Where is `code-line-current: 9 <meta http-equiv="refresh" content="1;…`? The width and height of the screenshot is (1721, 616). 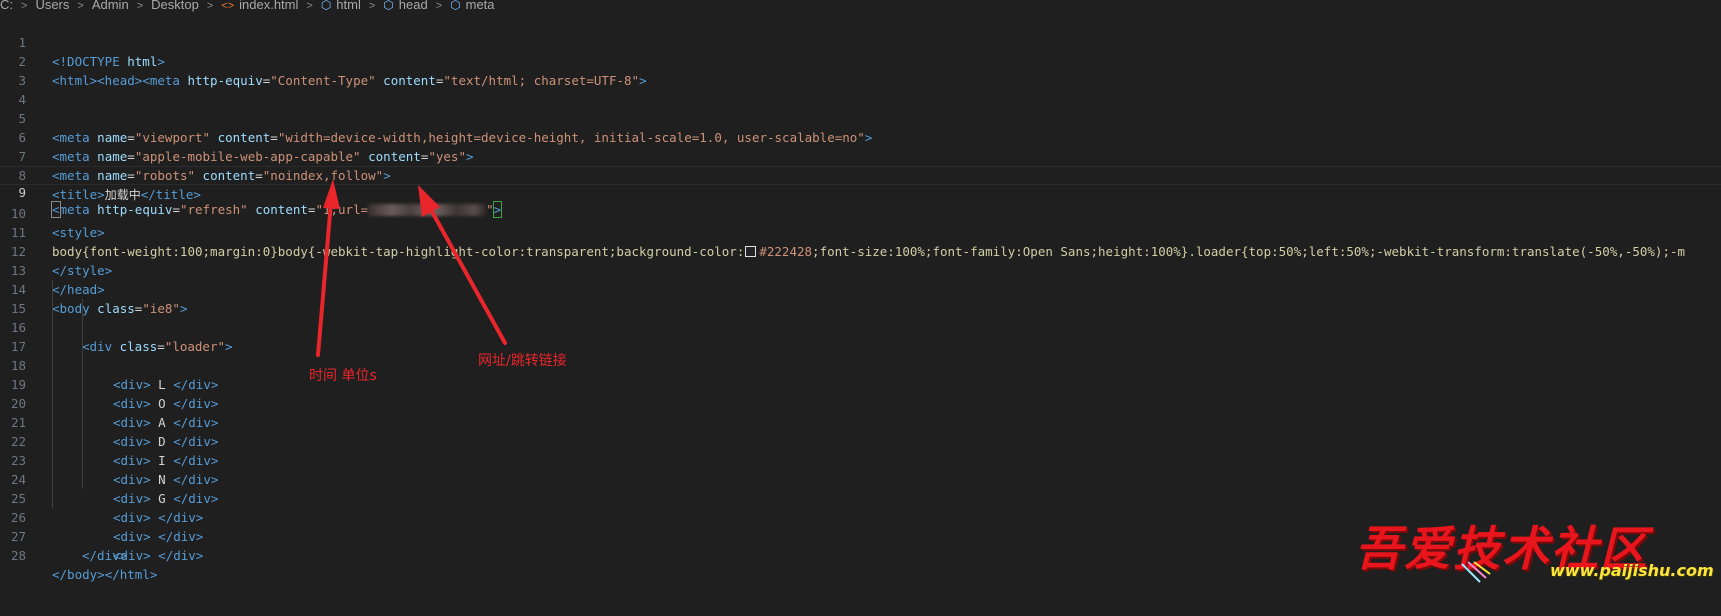 code-line-current: 9 <meta http-equiv="refresh" content="1;… is located at coordinates (860, 192).